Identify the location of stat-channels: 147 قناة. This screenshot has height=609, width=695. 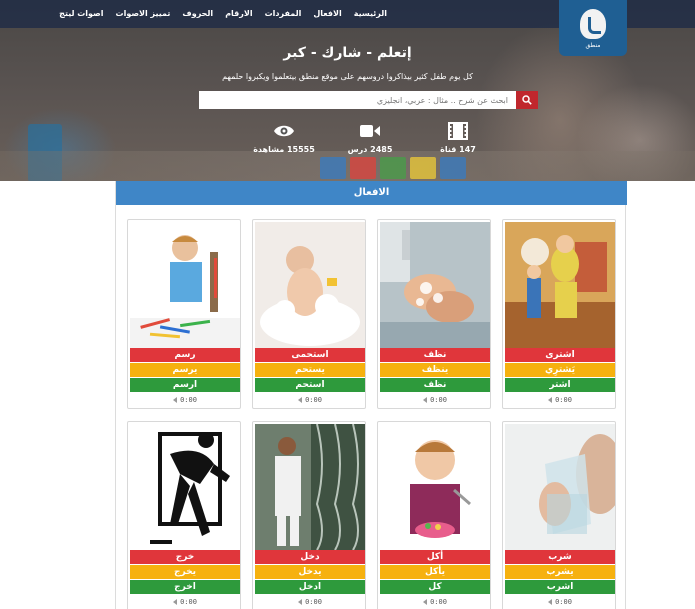
(458, 137).